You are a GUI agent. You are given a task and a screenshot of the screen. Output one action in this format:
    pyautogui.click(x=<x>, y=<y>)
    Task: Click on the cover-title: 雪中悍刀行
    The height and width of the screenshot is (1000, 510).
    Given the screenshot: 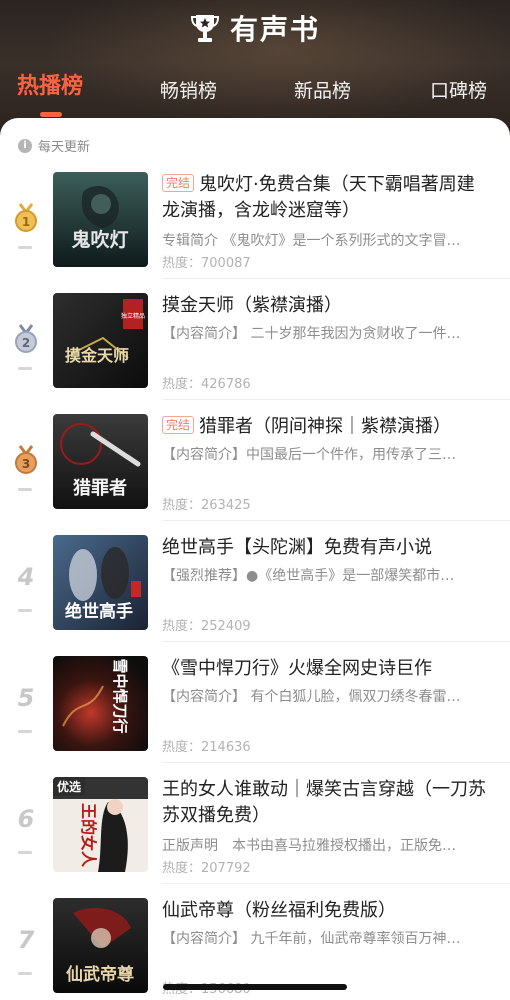 What is the action you would take?
    pyautogui.click(x=120, y=695)
    